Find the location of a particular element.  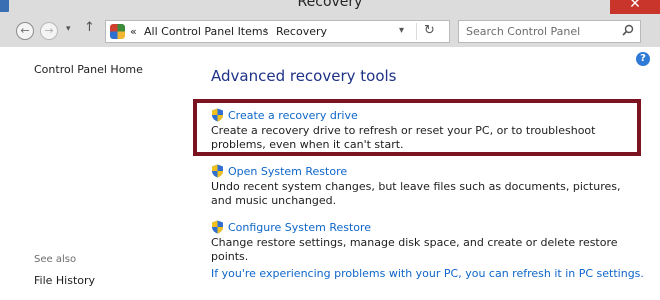

title-bar: Recovery ✕ is located at coordinates (330, 8).